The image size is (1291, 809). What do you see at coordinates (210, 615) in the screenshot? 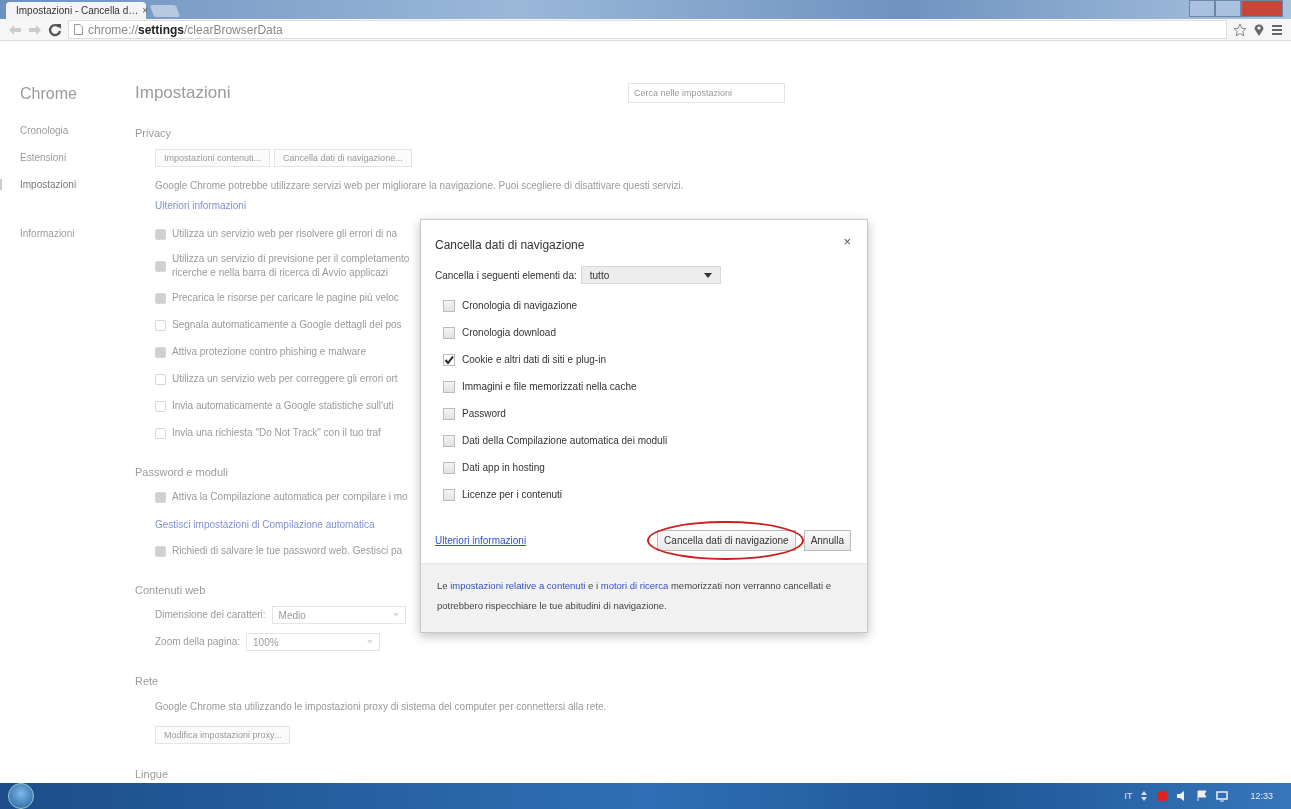
I see `setting-label: Dimensione dei caratteri:` at bounding box center [210, 615].